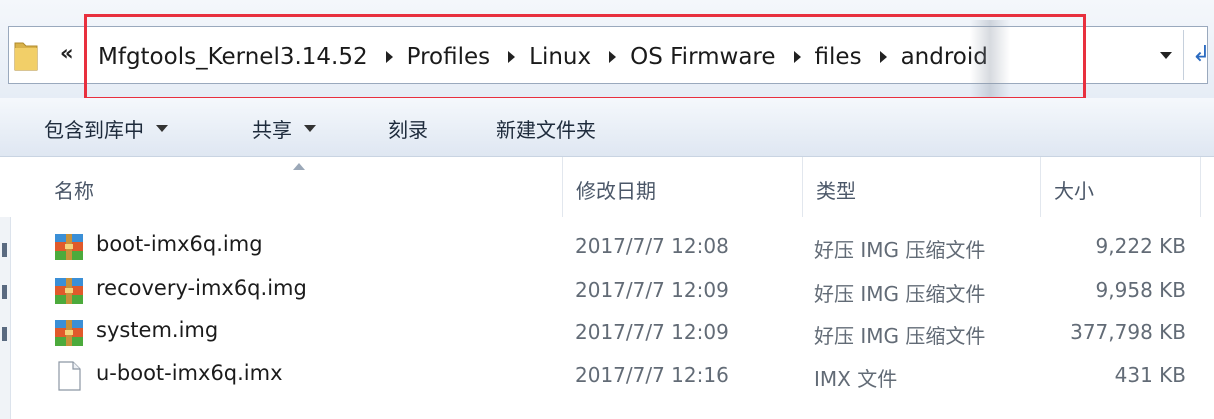 The height and width of the screenshot is (419, 1214). What do you see at coordinates (201, 288) in the screenshot?
I see `file-name: recovery-imx6q.img` at bounding box center [201, 288].